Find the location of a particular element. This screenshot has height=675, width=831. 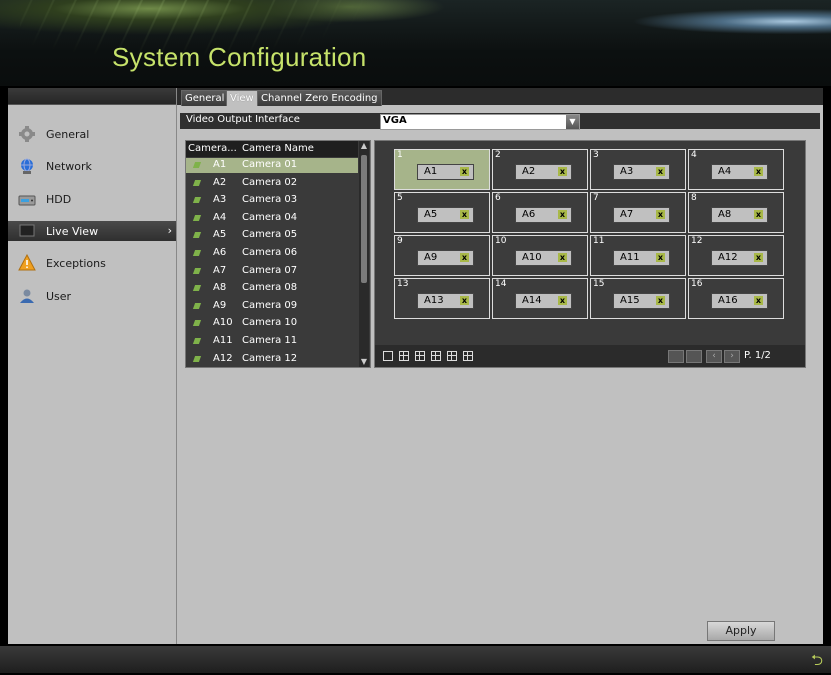

back-icon: ⮌ is located at coordinates (817, 662).